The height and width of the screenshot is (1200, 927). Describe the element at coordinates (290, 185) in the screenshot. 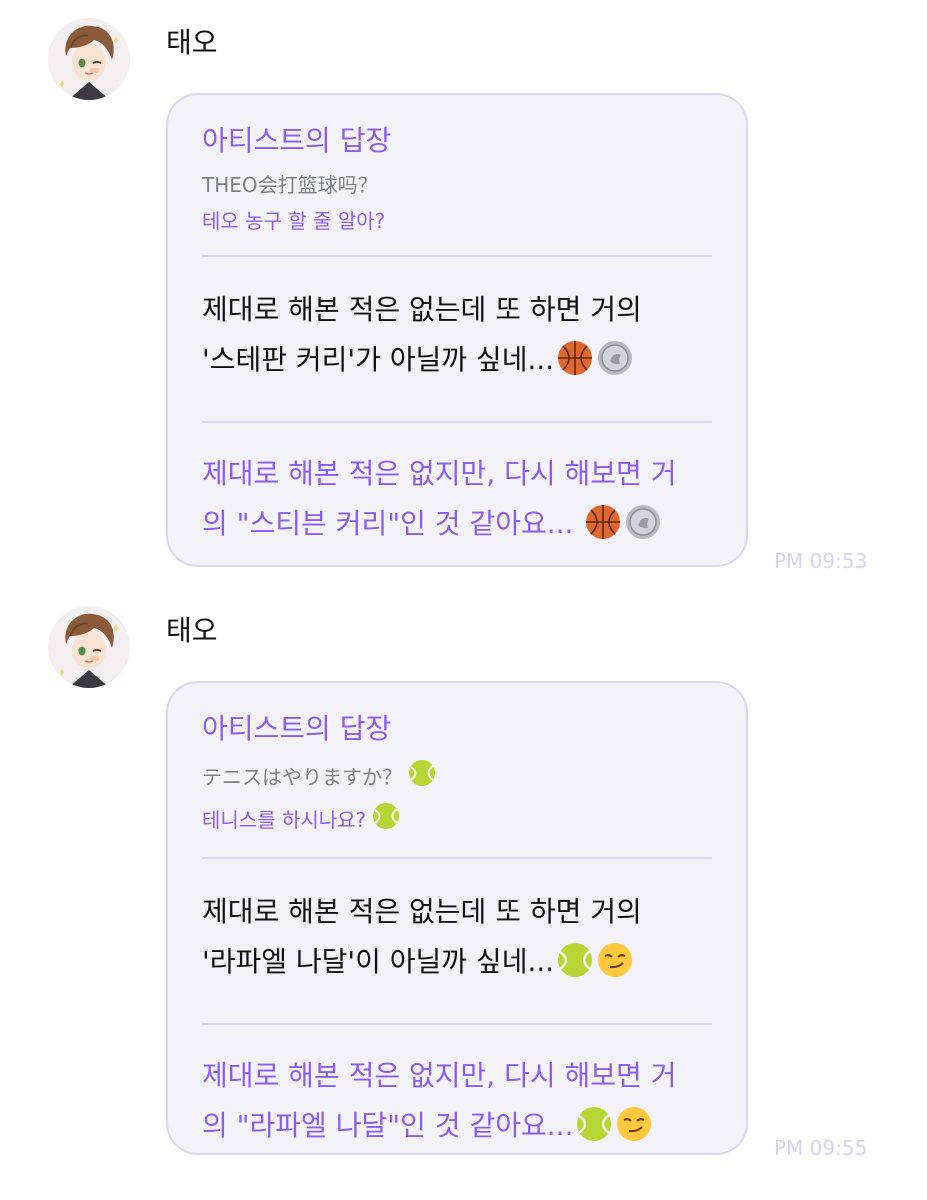

I see `question-original-text: THEO会打篮球吗？` at that location.